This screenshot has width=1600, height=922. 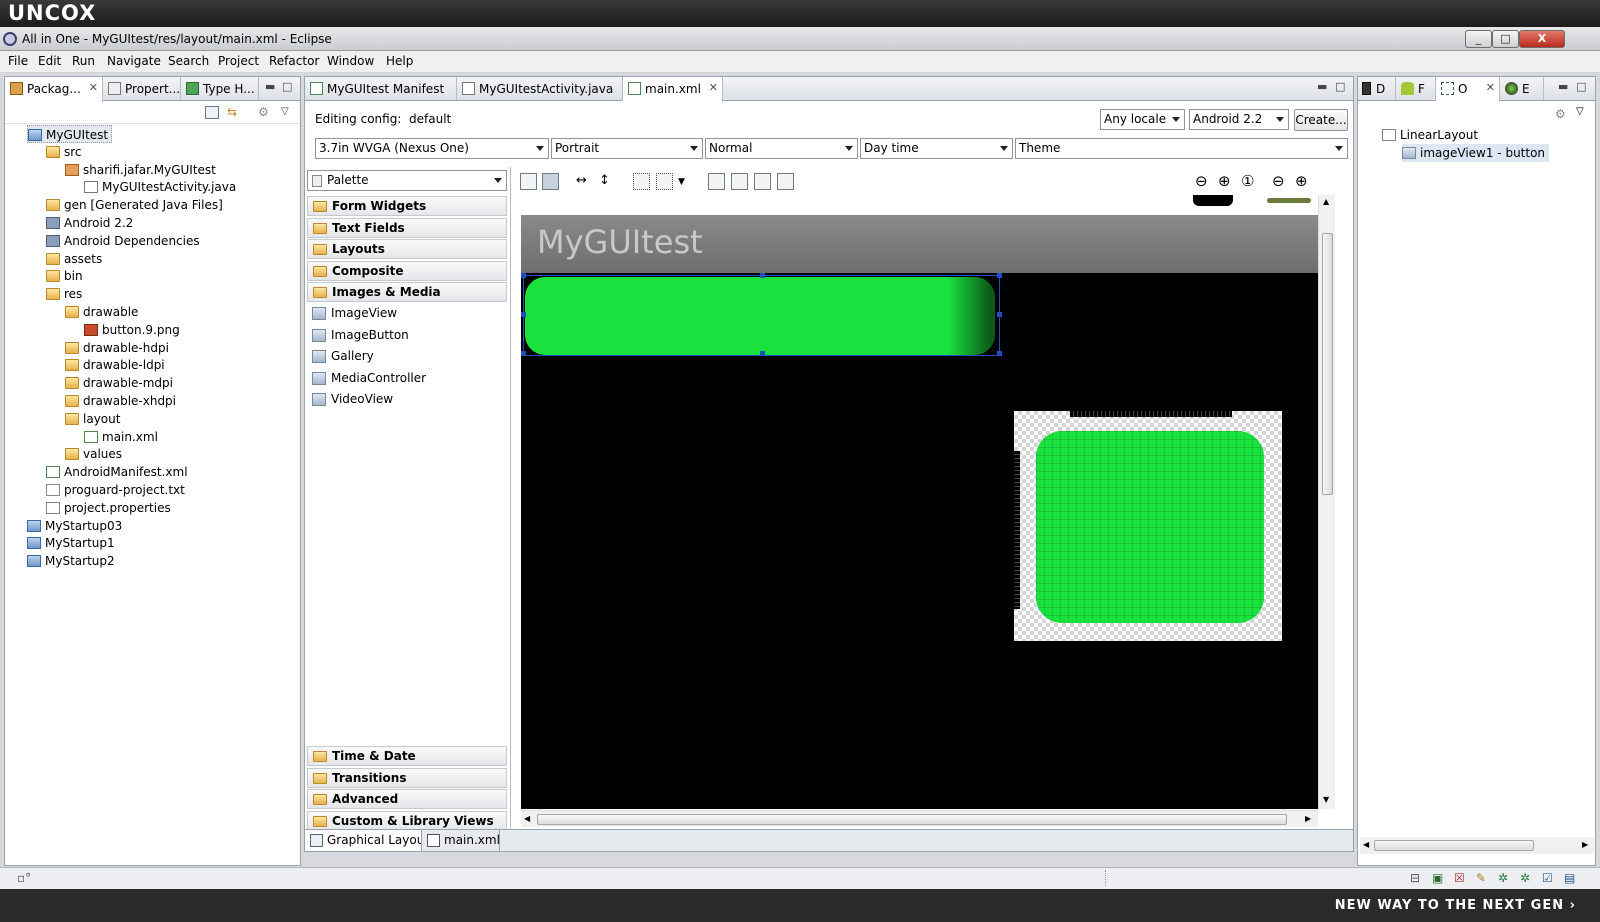 I want to click on palette-category: Custom & Library Views, so click(x=407, y=820).